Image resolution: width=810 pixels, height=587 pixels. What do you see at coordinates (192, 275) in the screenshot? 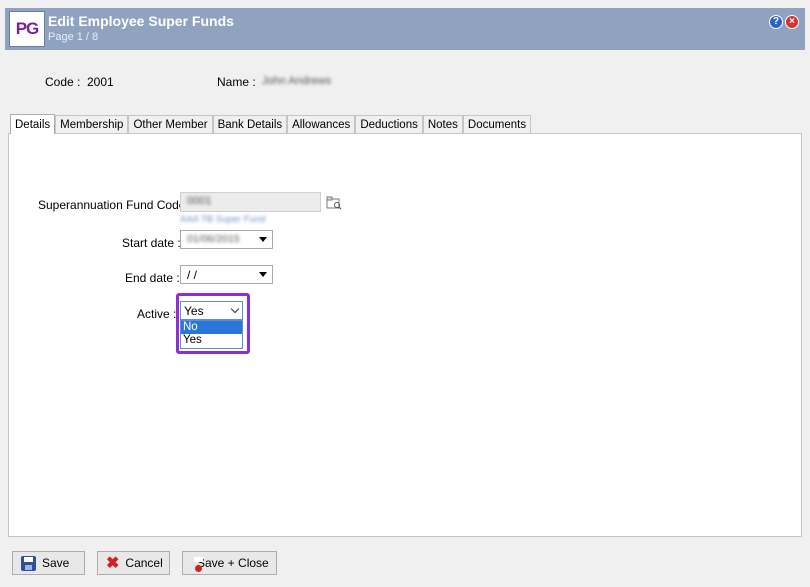
I see `end-date-value: / /` at bounding box center [192, 275].